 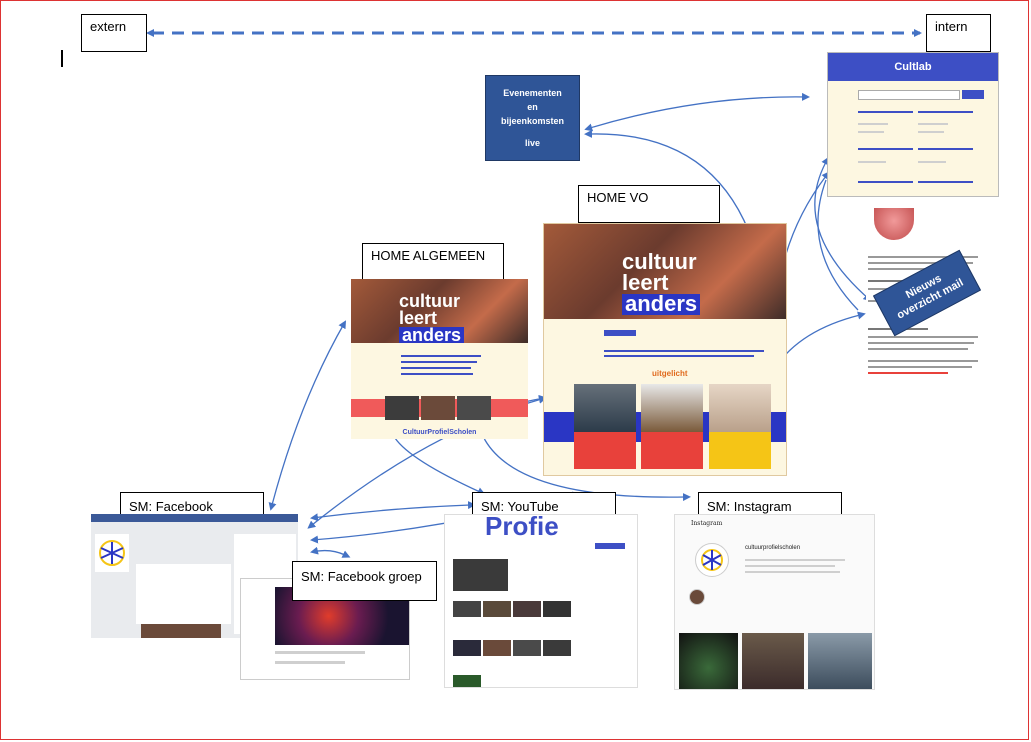 I want to click on cultlab-row7, so click(x=872, y=162).